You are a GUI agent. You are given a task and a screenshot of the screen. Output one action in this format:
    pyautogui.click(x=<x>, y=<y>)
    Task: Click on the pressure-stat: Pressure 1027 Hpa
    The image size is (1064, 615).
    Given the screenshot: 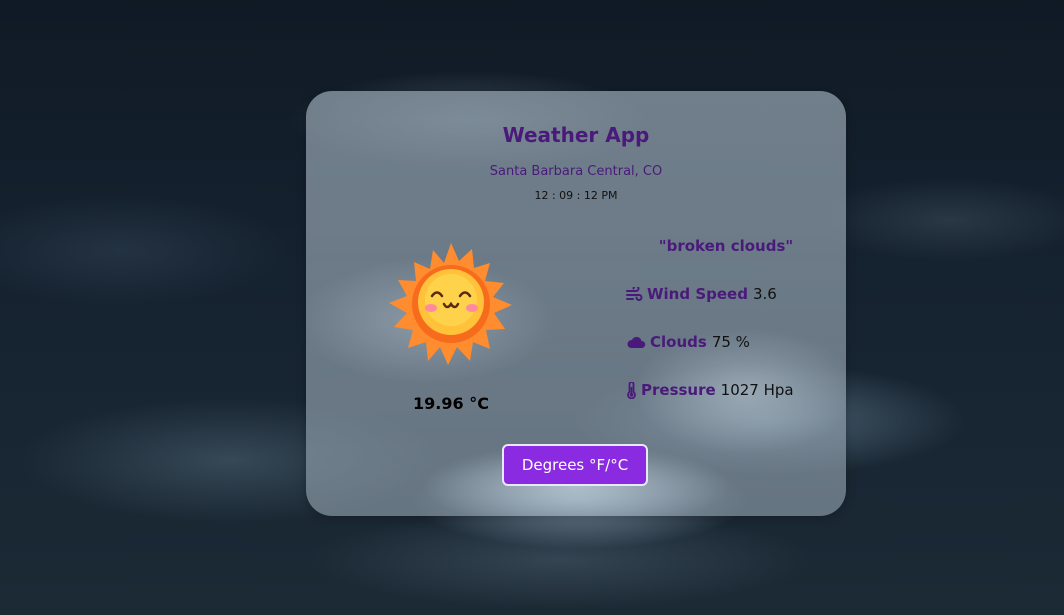 What is the action you would take?
    pyautogui.click(x=710, y=390)
    